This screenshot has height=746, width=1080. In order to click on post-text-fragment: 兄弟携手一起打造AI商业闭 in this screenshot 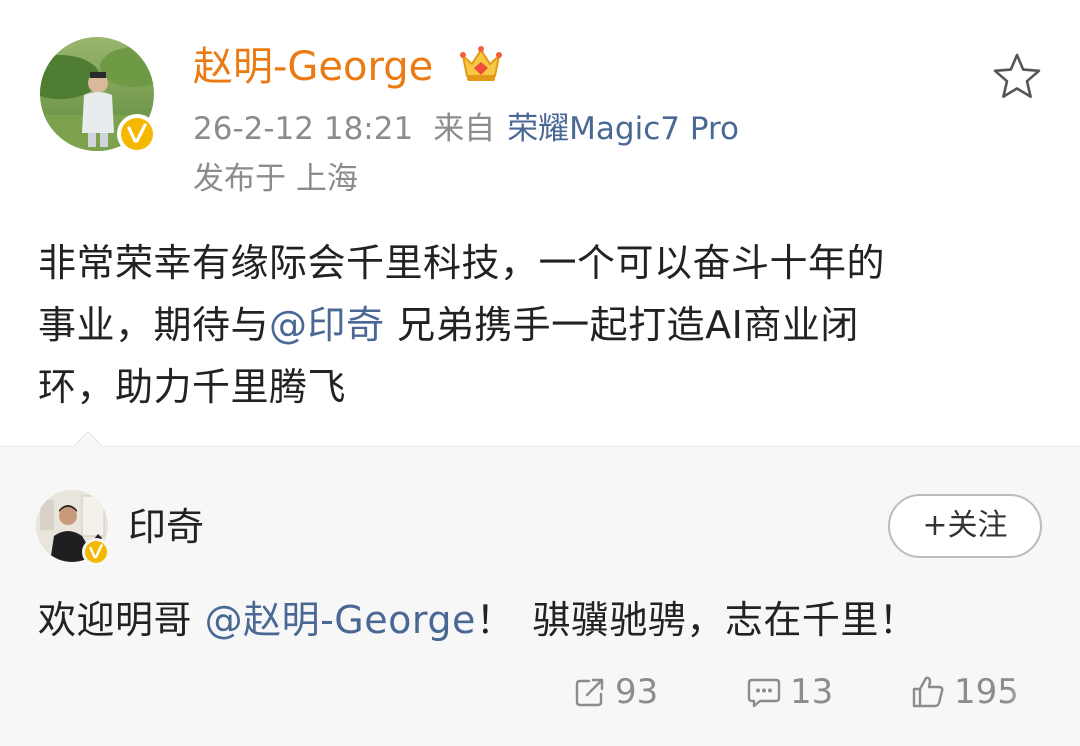, I will do `click(621, 325)`.